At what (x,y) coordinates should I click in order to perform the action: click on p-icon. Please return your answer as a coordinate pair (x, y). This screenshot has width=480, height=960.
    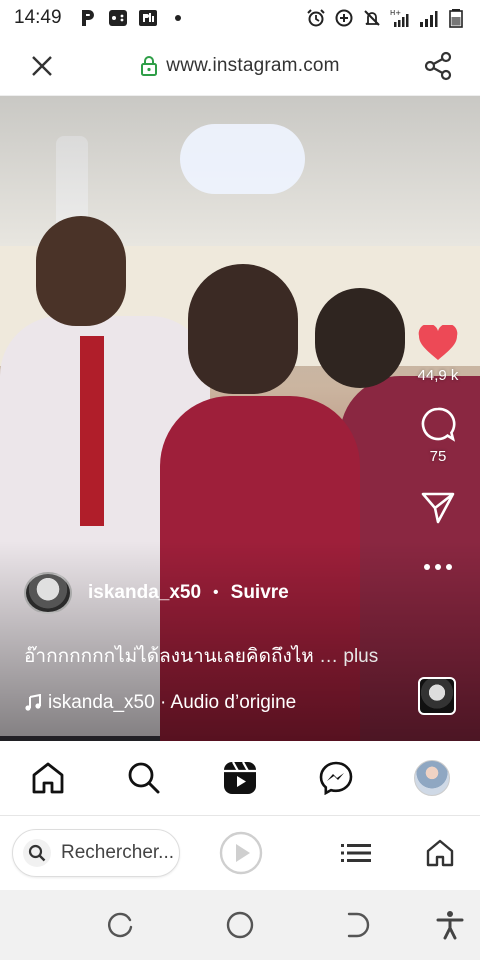
    Looking at the image, I should click on (88, 18).